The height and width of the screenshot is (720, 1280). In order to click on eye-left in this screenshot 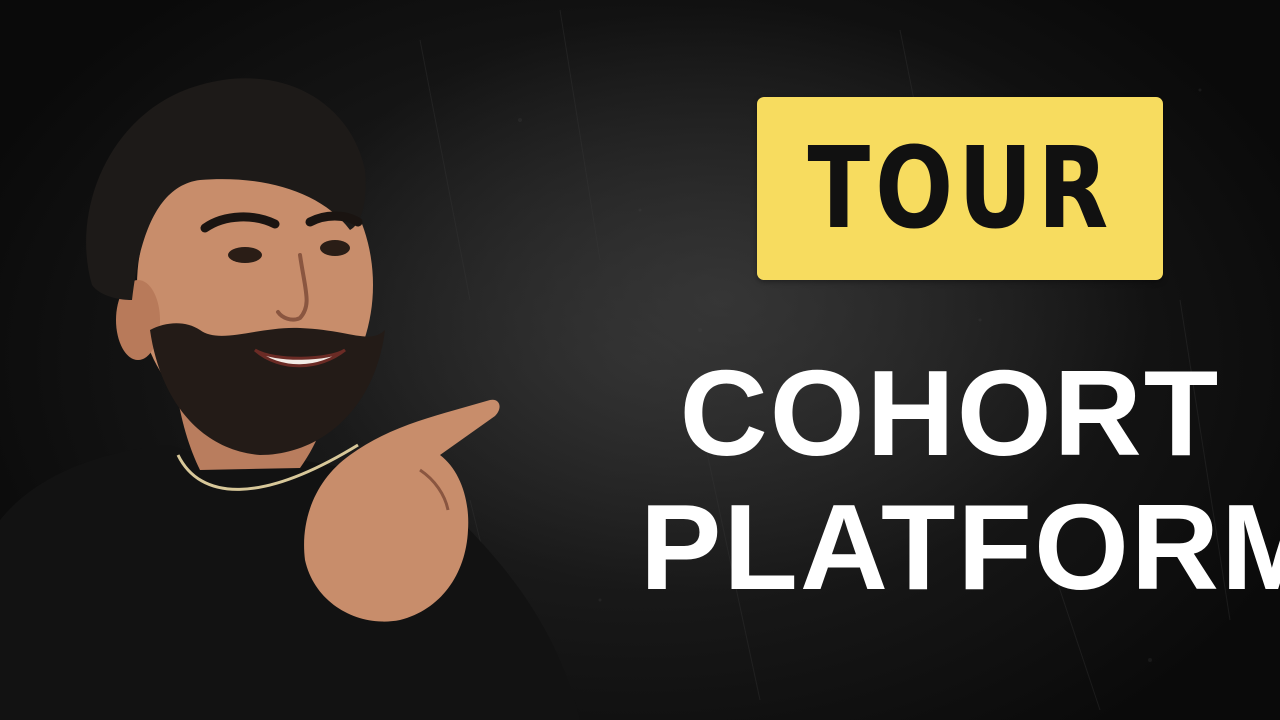, I will do `click(245, 255)`.